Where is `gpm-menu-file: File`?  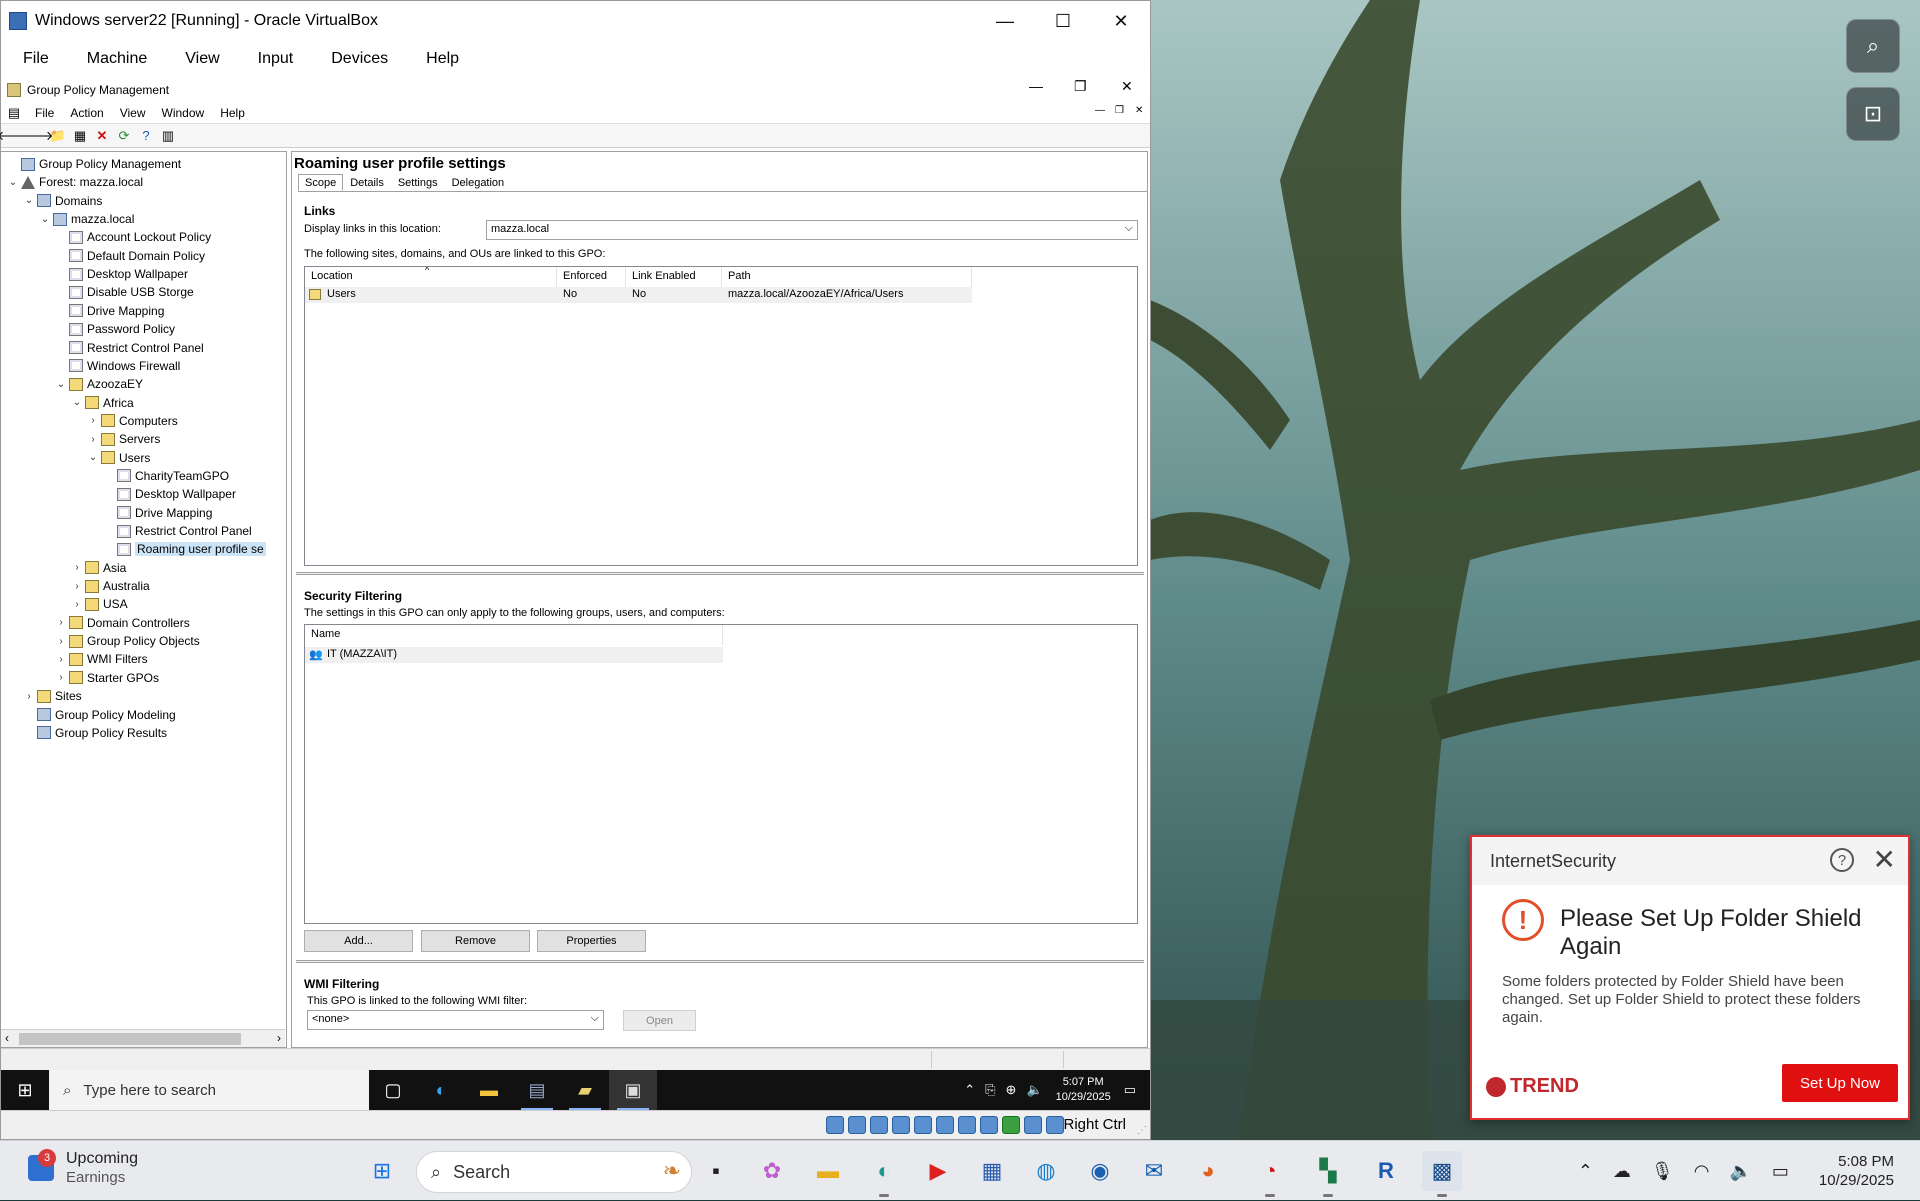 gpm-menu-file: File is located at coordinates (44, 113).